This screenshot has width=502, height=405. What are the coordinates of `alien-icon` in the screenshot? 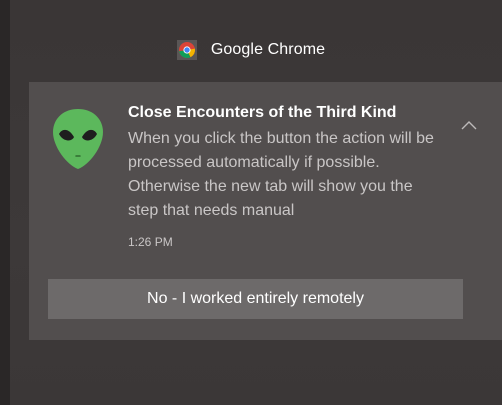 It's located at (78, 139).